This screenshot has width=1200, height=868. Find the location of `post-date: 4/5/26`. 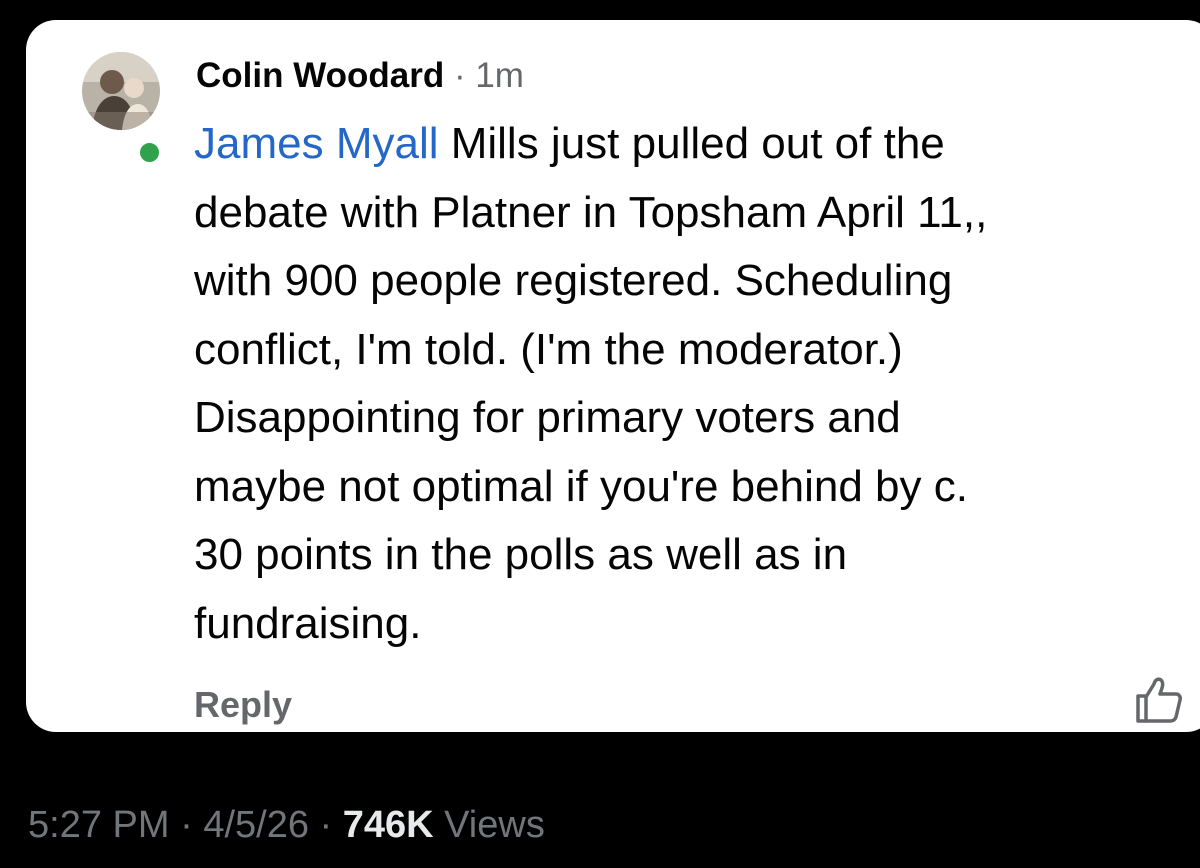

post-date: 4/5/26 is located at coordinates (256, 825).